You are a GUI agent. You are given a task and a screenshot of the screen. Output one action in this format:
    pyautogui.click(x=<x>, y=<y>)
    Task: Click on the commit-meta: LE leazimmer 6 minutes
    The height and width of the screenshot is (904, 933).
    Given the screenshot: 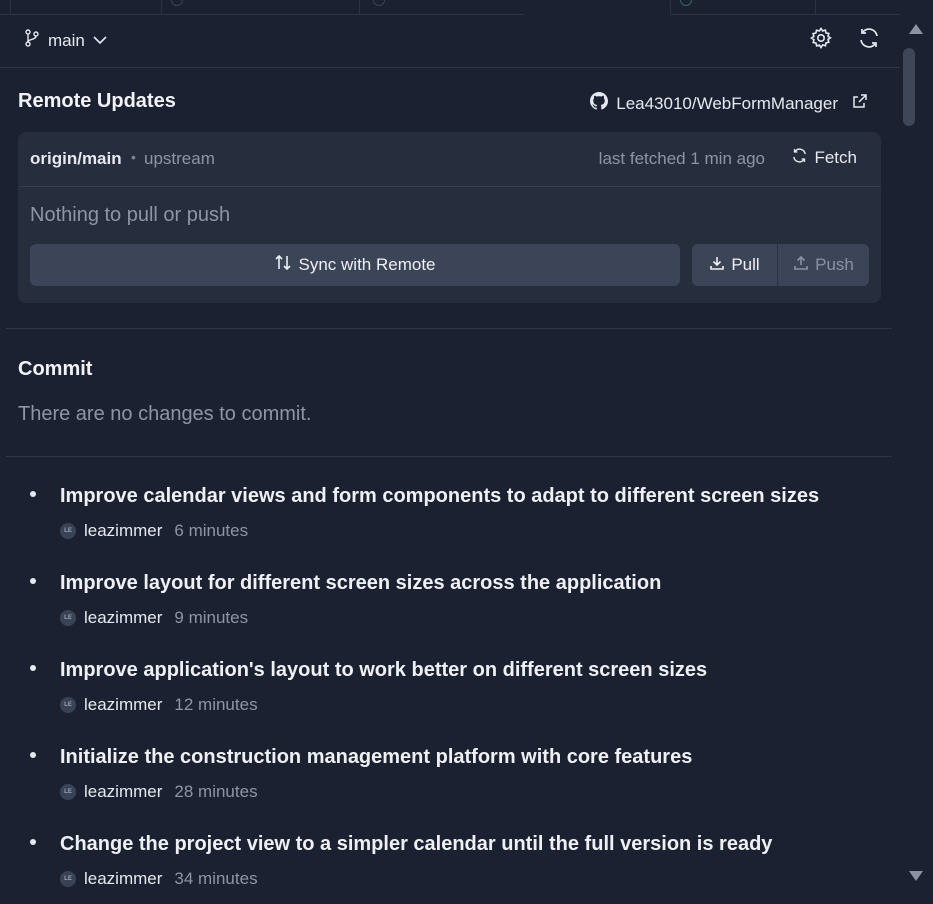 What is the action you would take?
    pyautogui.click(x=154, y=531)
    